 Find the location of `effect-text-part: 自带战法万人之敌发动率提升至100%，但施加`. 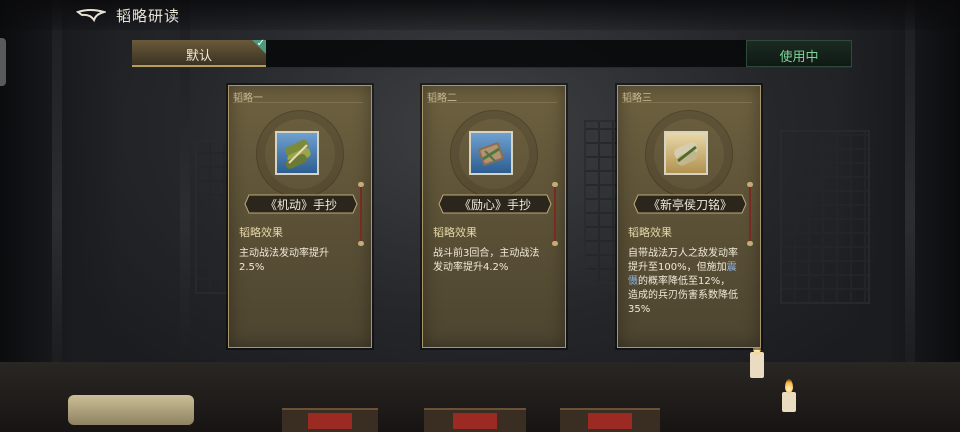

effect-text-part: 自带战法万人之敌发动率提升至100%，但施加 is located at coordinates (683, 260).